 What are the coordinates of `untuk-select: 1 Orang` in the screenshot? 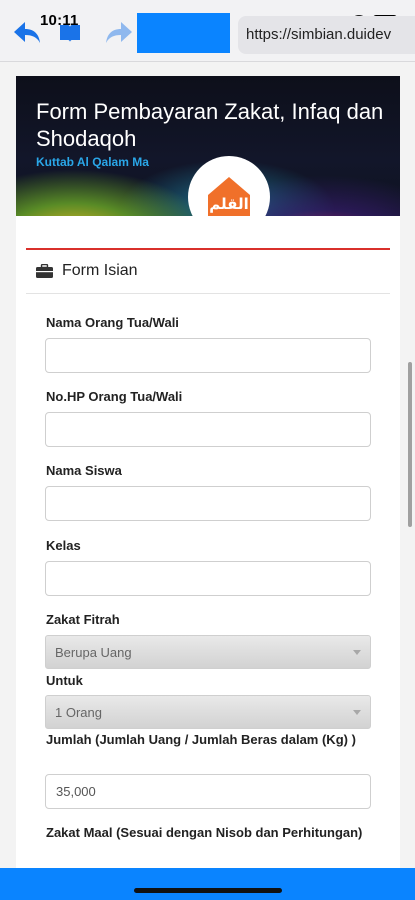 It's located at (208, 712).